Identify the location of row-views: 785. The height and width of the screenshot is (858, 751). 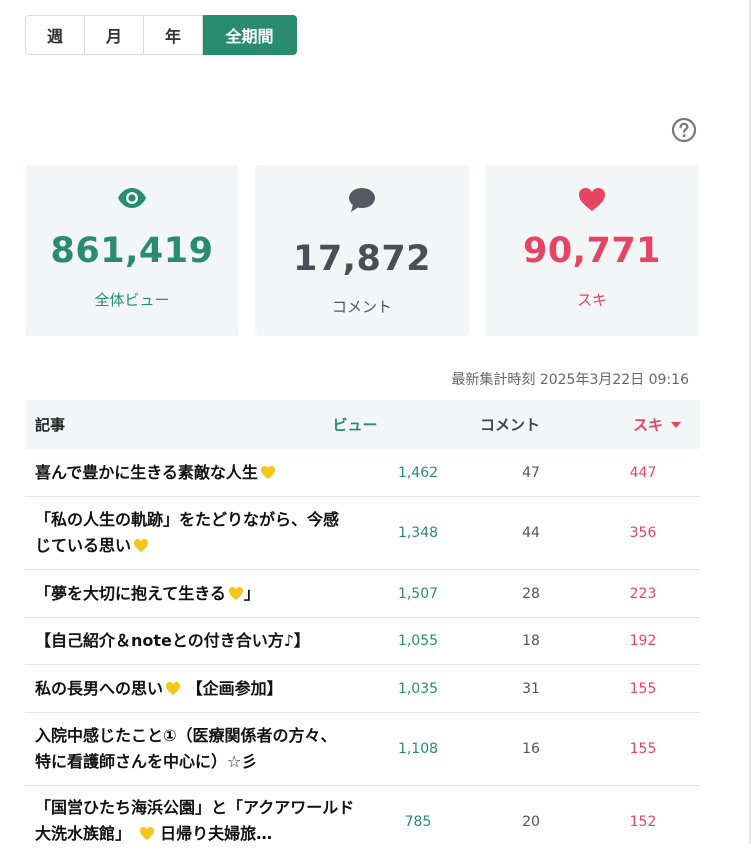
(418, 822).